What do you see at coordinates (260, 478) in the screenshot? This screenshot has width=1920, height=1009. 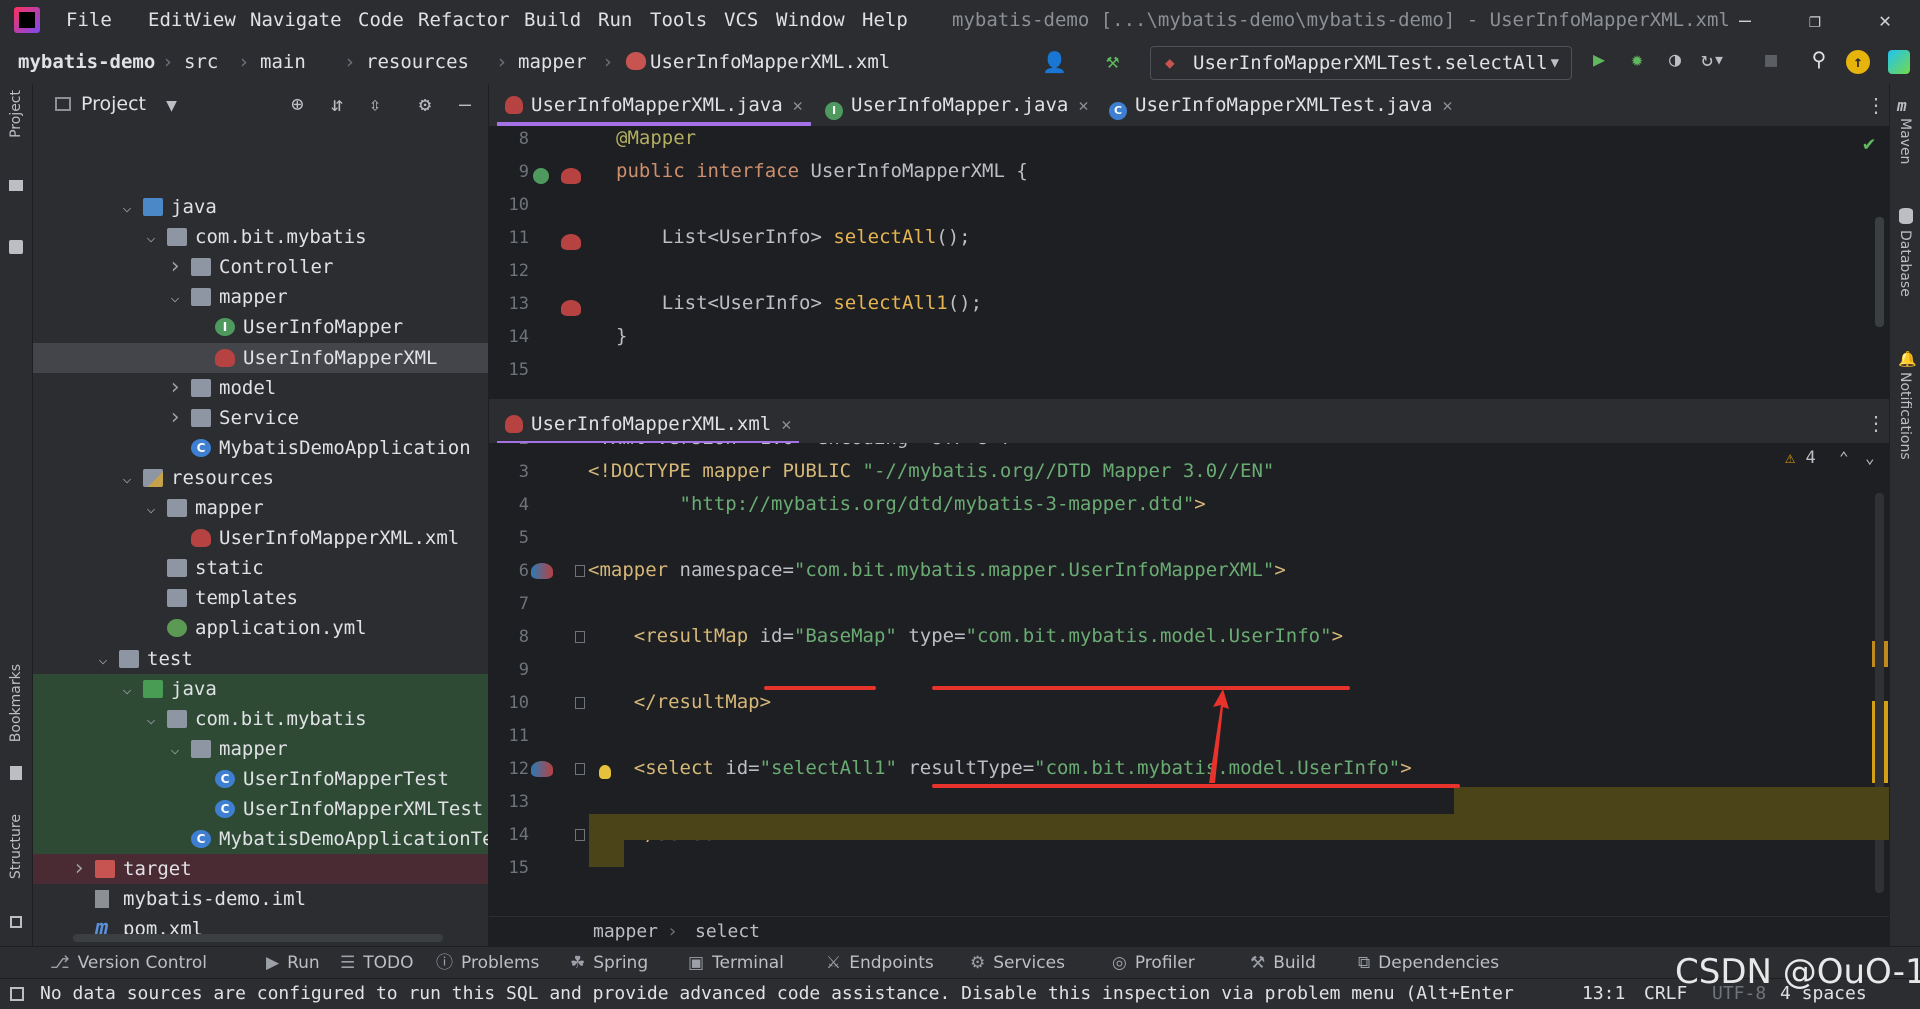 I see `tree-node: ⌵ resources` at bounding box center [260, 478].